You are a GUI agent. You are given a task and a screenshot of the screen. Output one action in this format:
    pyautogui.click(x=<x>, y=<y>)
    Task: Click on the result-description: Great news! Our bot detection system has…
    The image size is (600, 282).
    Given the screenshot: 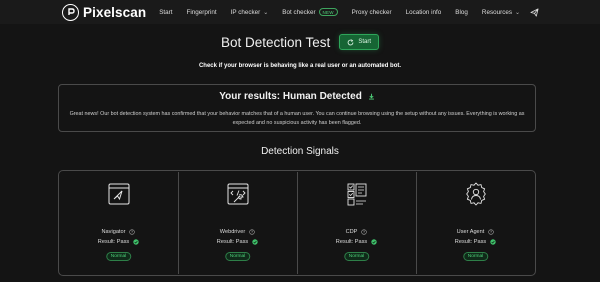 What is the action you would take?
    pyautogui.click(x=297, y=118)
    